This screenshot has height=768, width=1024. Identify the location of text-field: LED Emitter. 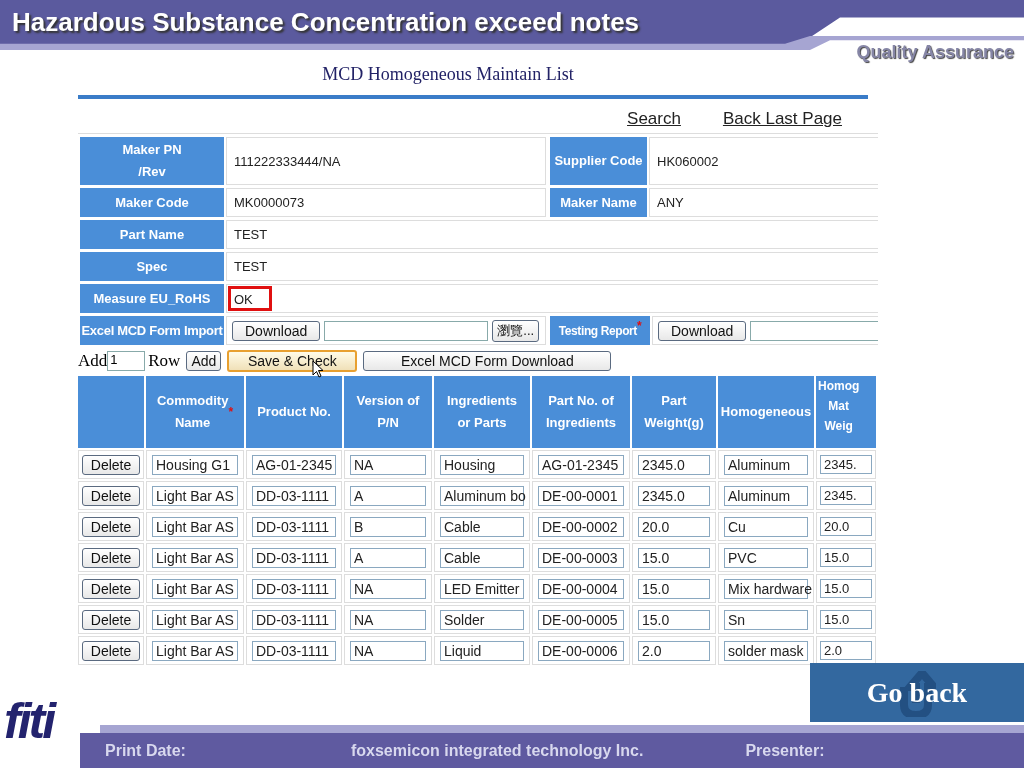
(482, 588).